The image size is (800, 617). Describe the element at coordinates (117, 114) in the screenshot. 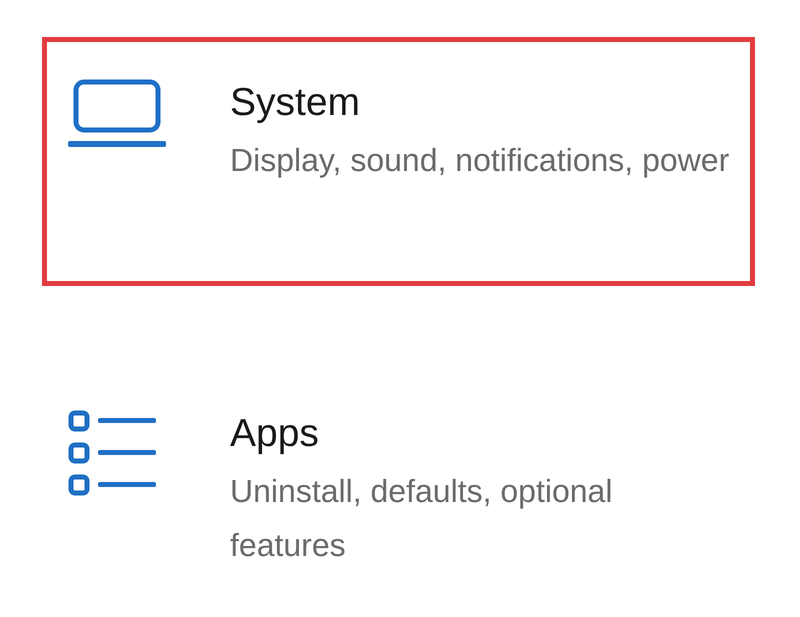

I see `laptop-icon` at that location.